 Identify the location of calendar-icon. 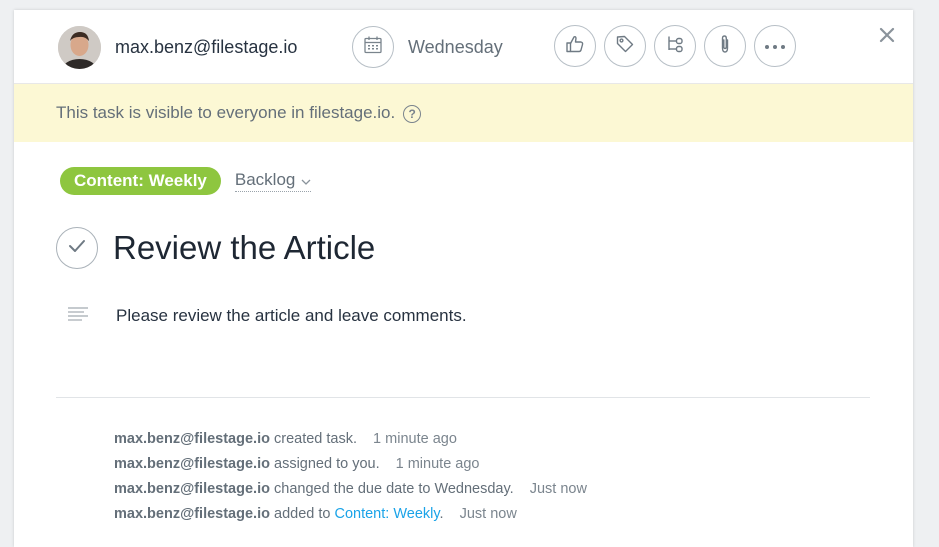
(373, 47).